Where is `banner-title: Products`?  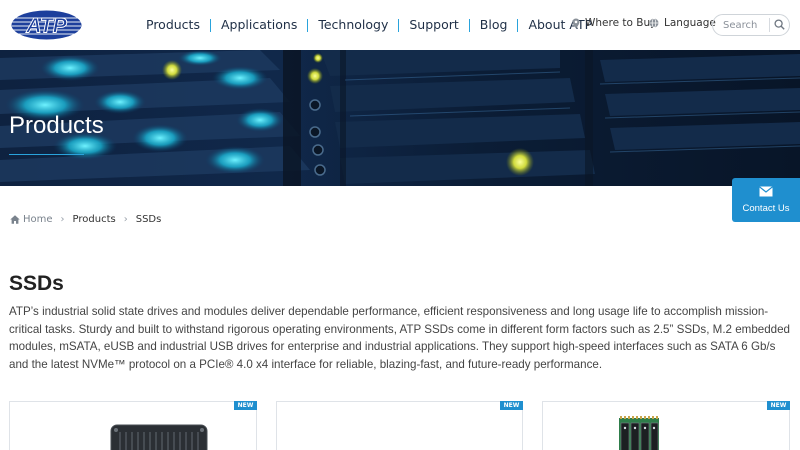
banner-title: Products is located at coordinates (56, 125).